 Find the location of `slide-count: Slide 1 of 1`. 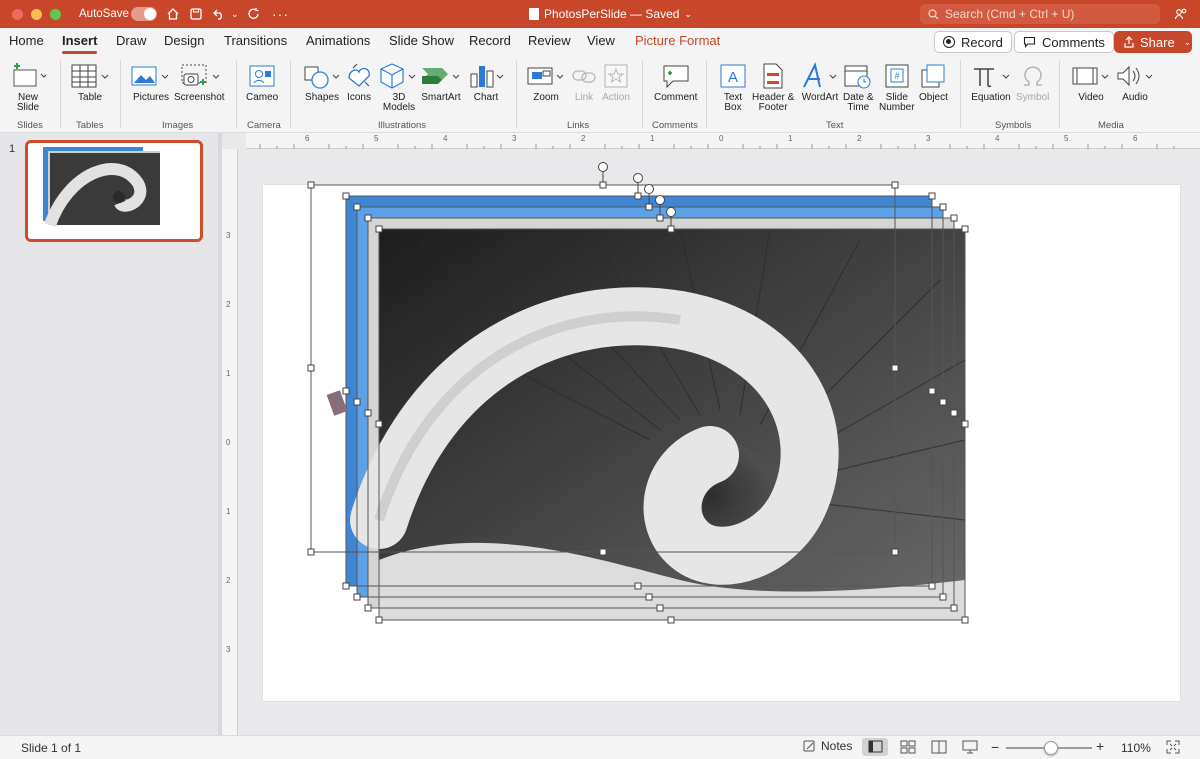

slide-count: Slide 1 of 1 is located at coordinates (51, 748).